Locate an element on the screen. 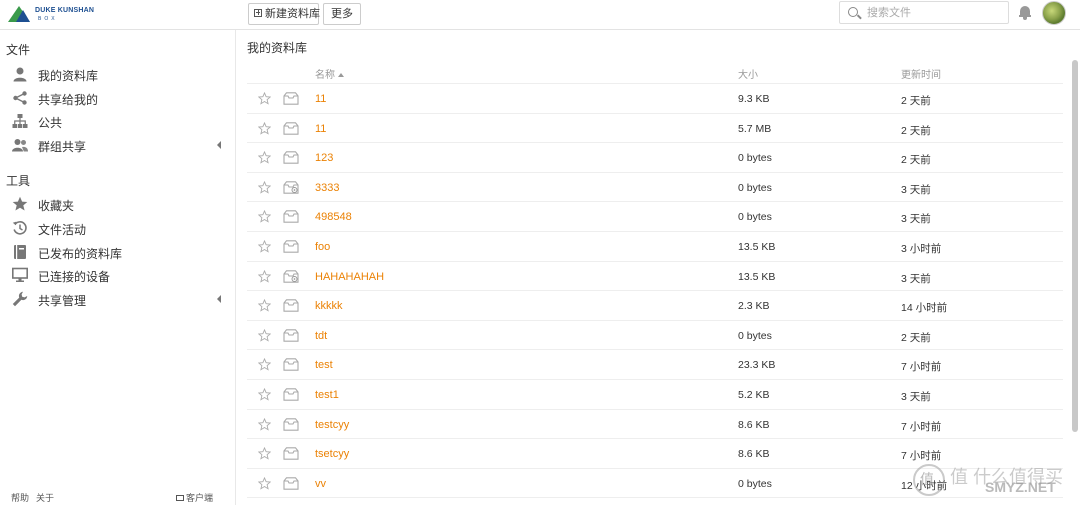 The image size is (1080, 505). bell-icon is located at coordinates (1025, 13).